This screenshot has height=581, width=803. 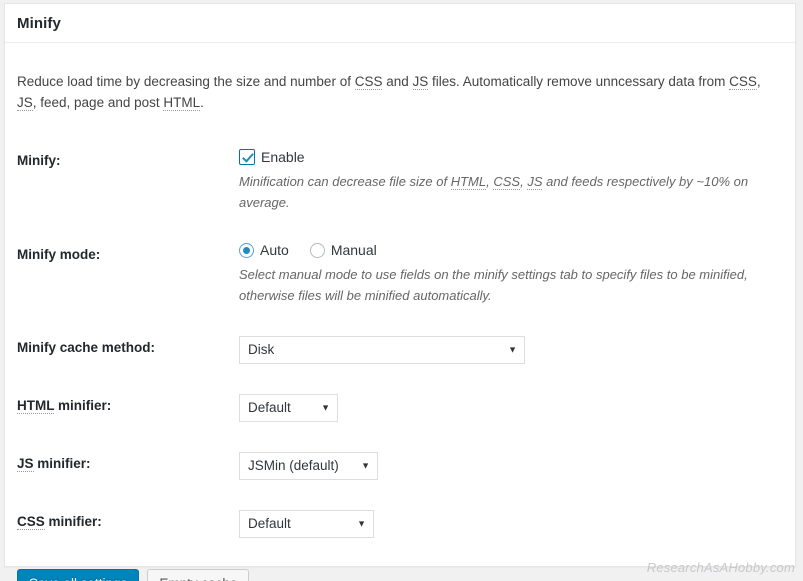 I want to click on select-js-minifier: JSMin (default) ▼, so click(x=308, y=465).